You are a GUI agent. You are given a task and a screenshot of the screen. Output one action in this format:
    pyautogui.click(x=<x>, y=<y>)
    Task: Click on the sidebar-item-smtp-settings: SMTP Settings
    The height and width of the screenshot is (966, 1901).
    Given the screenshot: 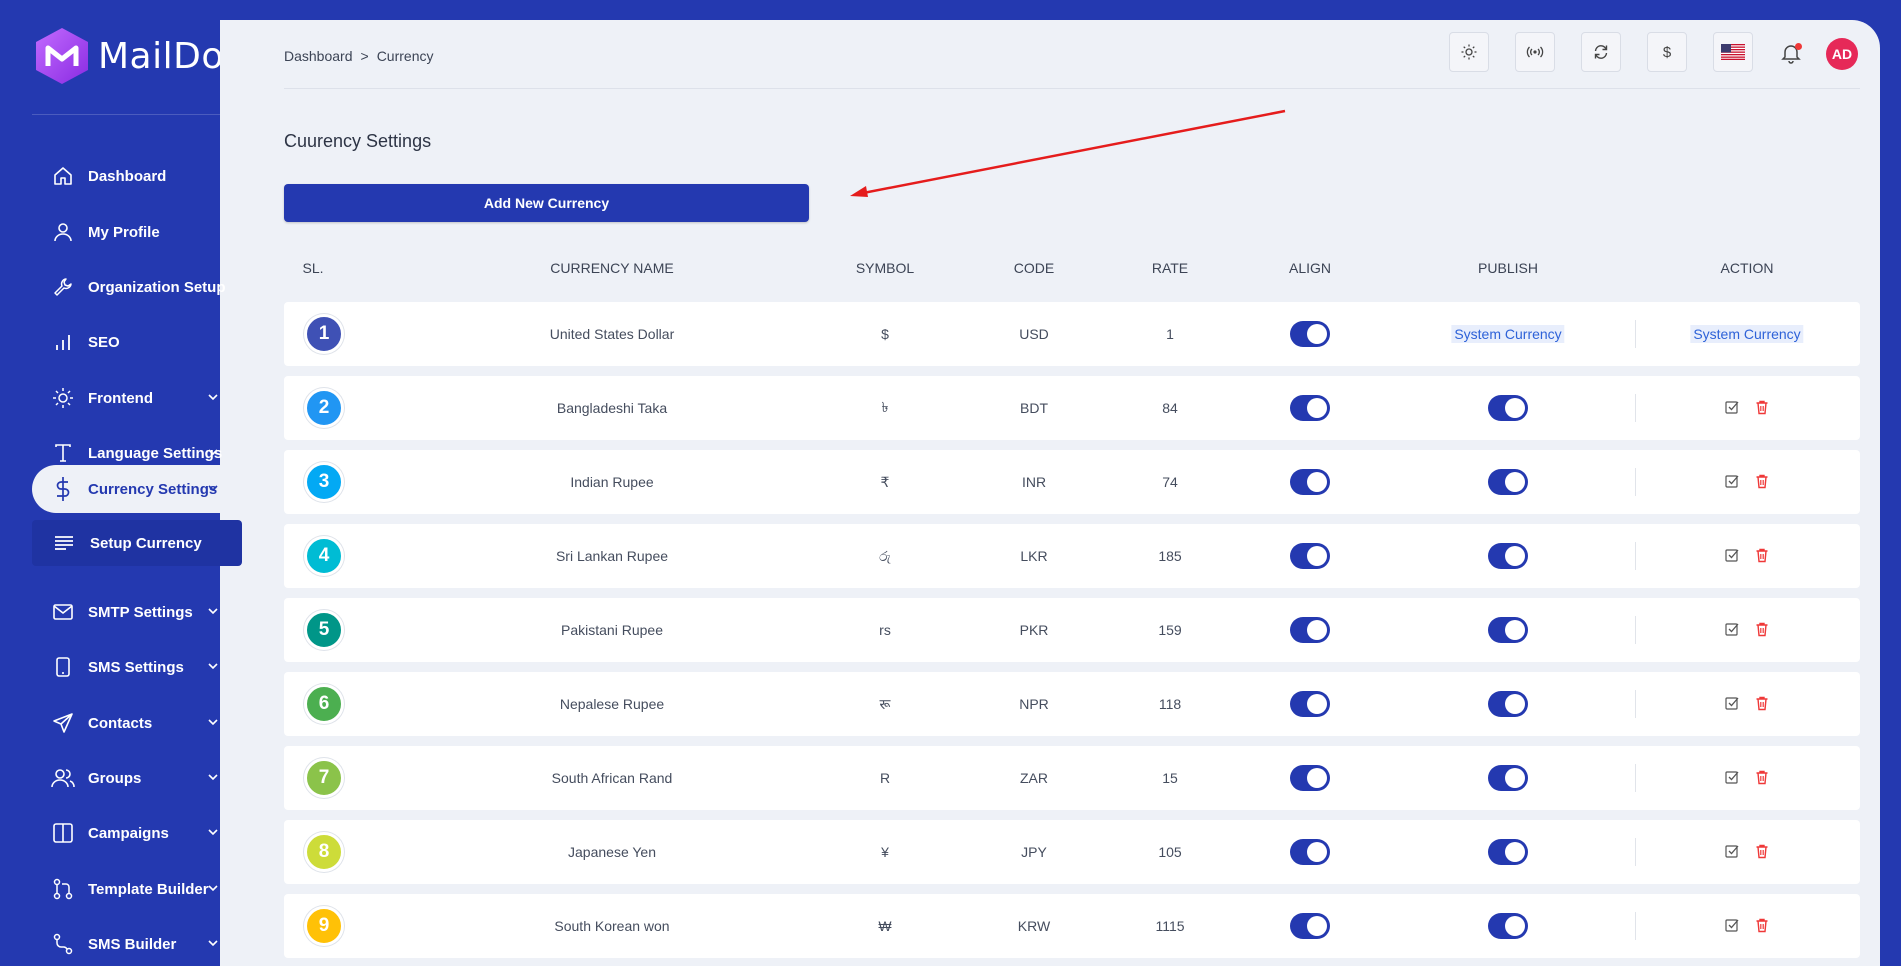 What is the action you would take?
    pyautogui.click(x=137, y=612)
    